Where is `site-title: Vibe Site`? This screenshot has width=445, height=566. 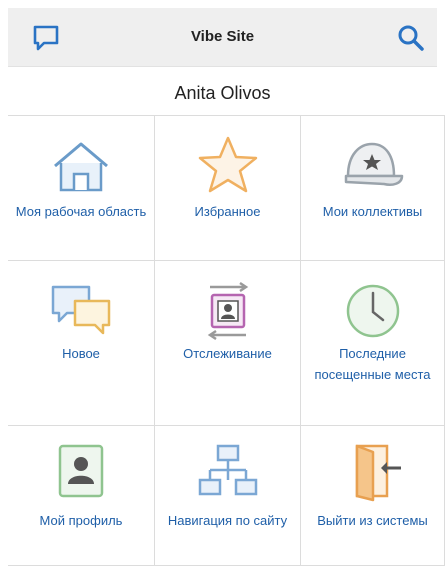
site-title: Vibe Site is located at coordinates (222, 36).